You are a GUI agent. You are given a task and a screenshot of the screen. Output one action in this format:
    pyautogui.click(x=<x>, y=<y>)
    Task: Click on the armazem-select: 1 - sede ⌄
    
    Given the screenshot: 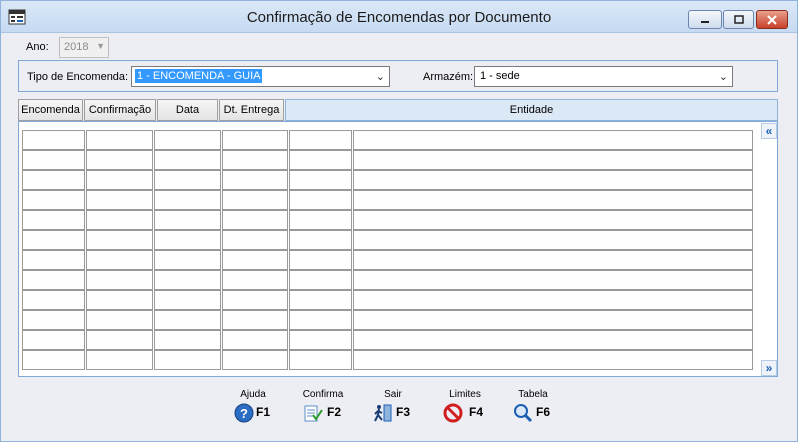 What is the action you would take?
    pyautogui.click(x=603, y=76)
    